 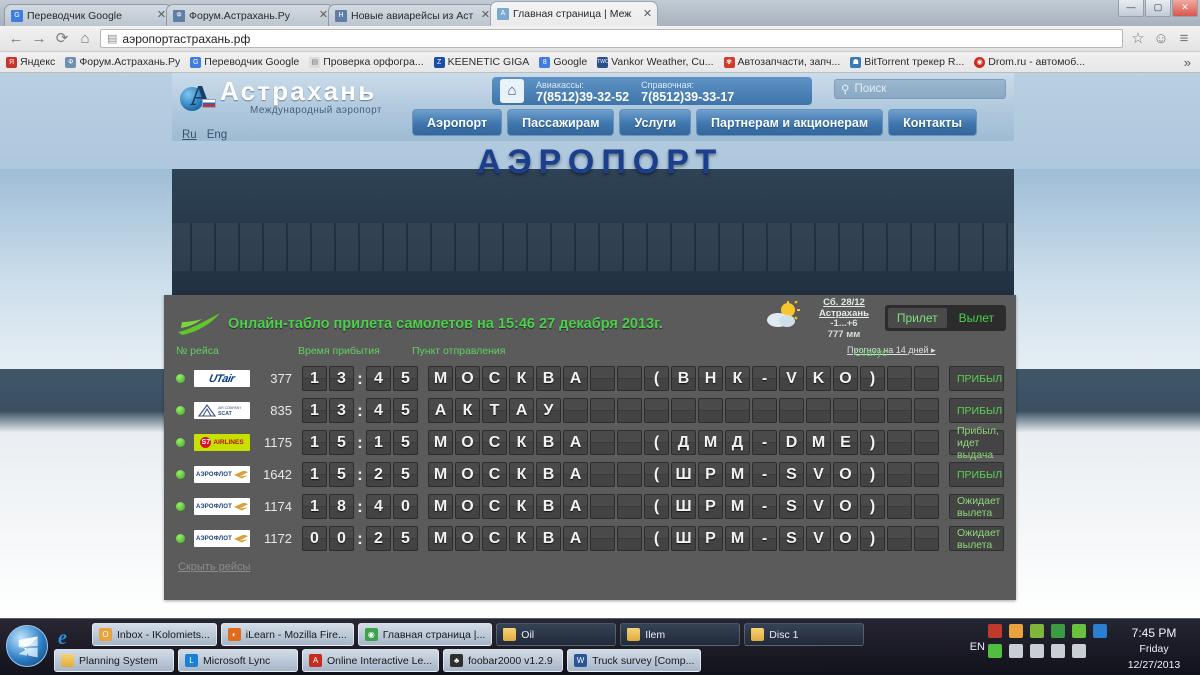 What do you see at coordinates (457, 660) in the screenshot?
I see `foobar-icon: ♣` at bounding box center [457, 660].